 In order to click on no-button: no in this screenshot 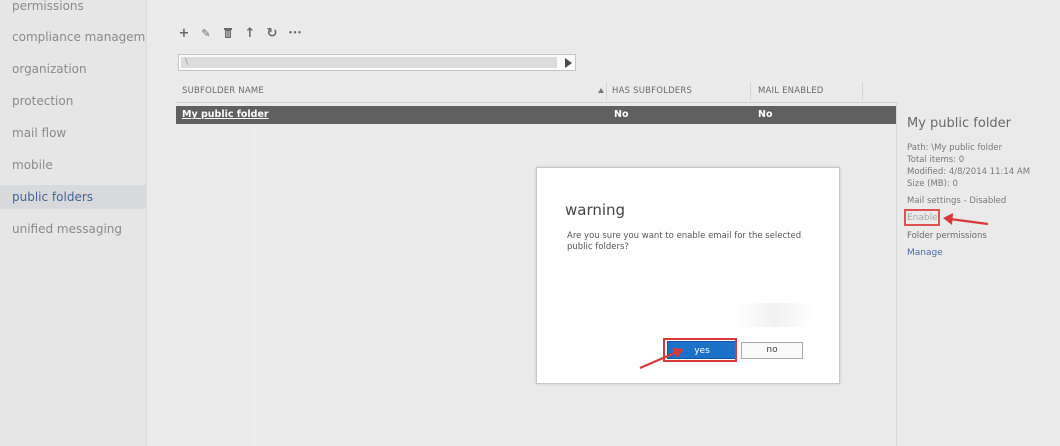, I will do `click(772, 350)`.